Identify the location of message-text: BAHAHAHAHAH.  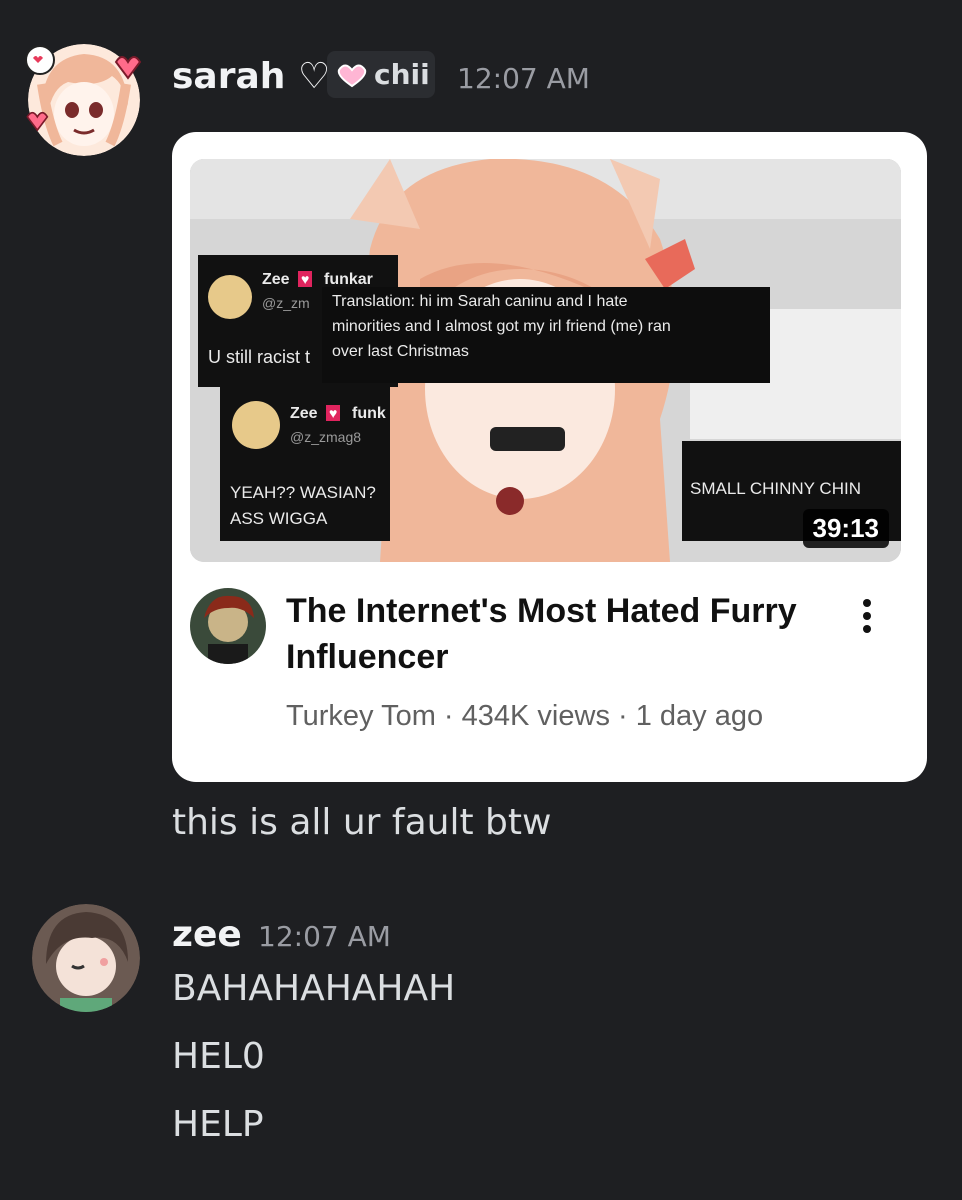
(314, 988).